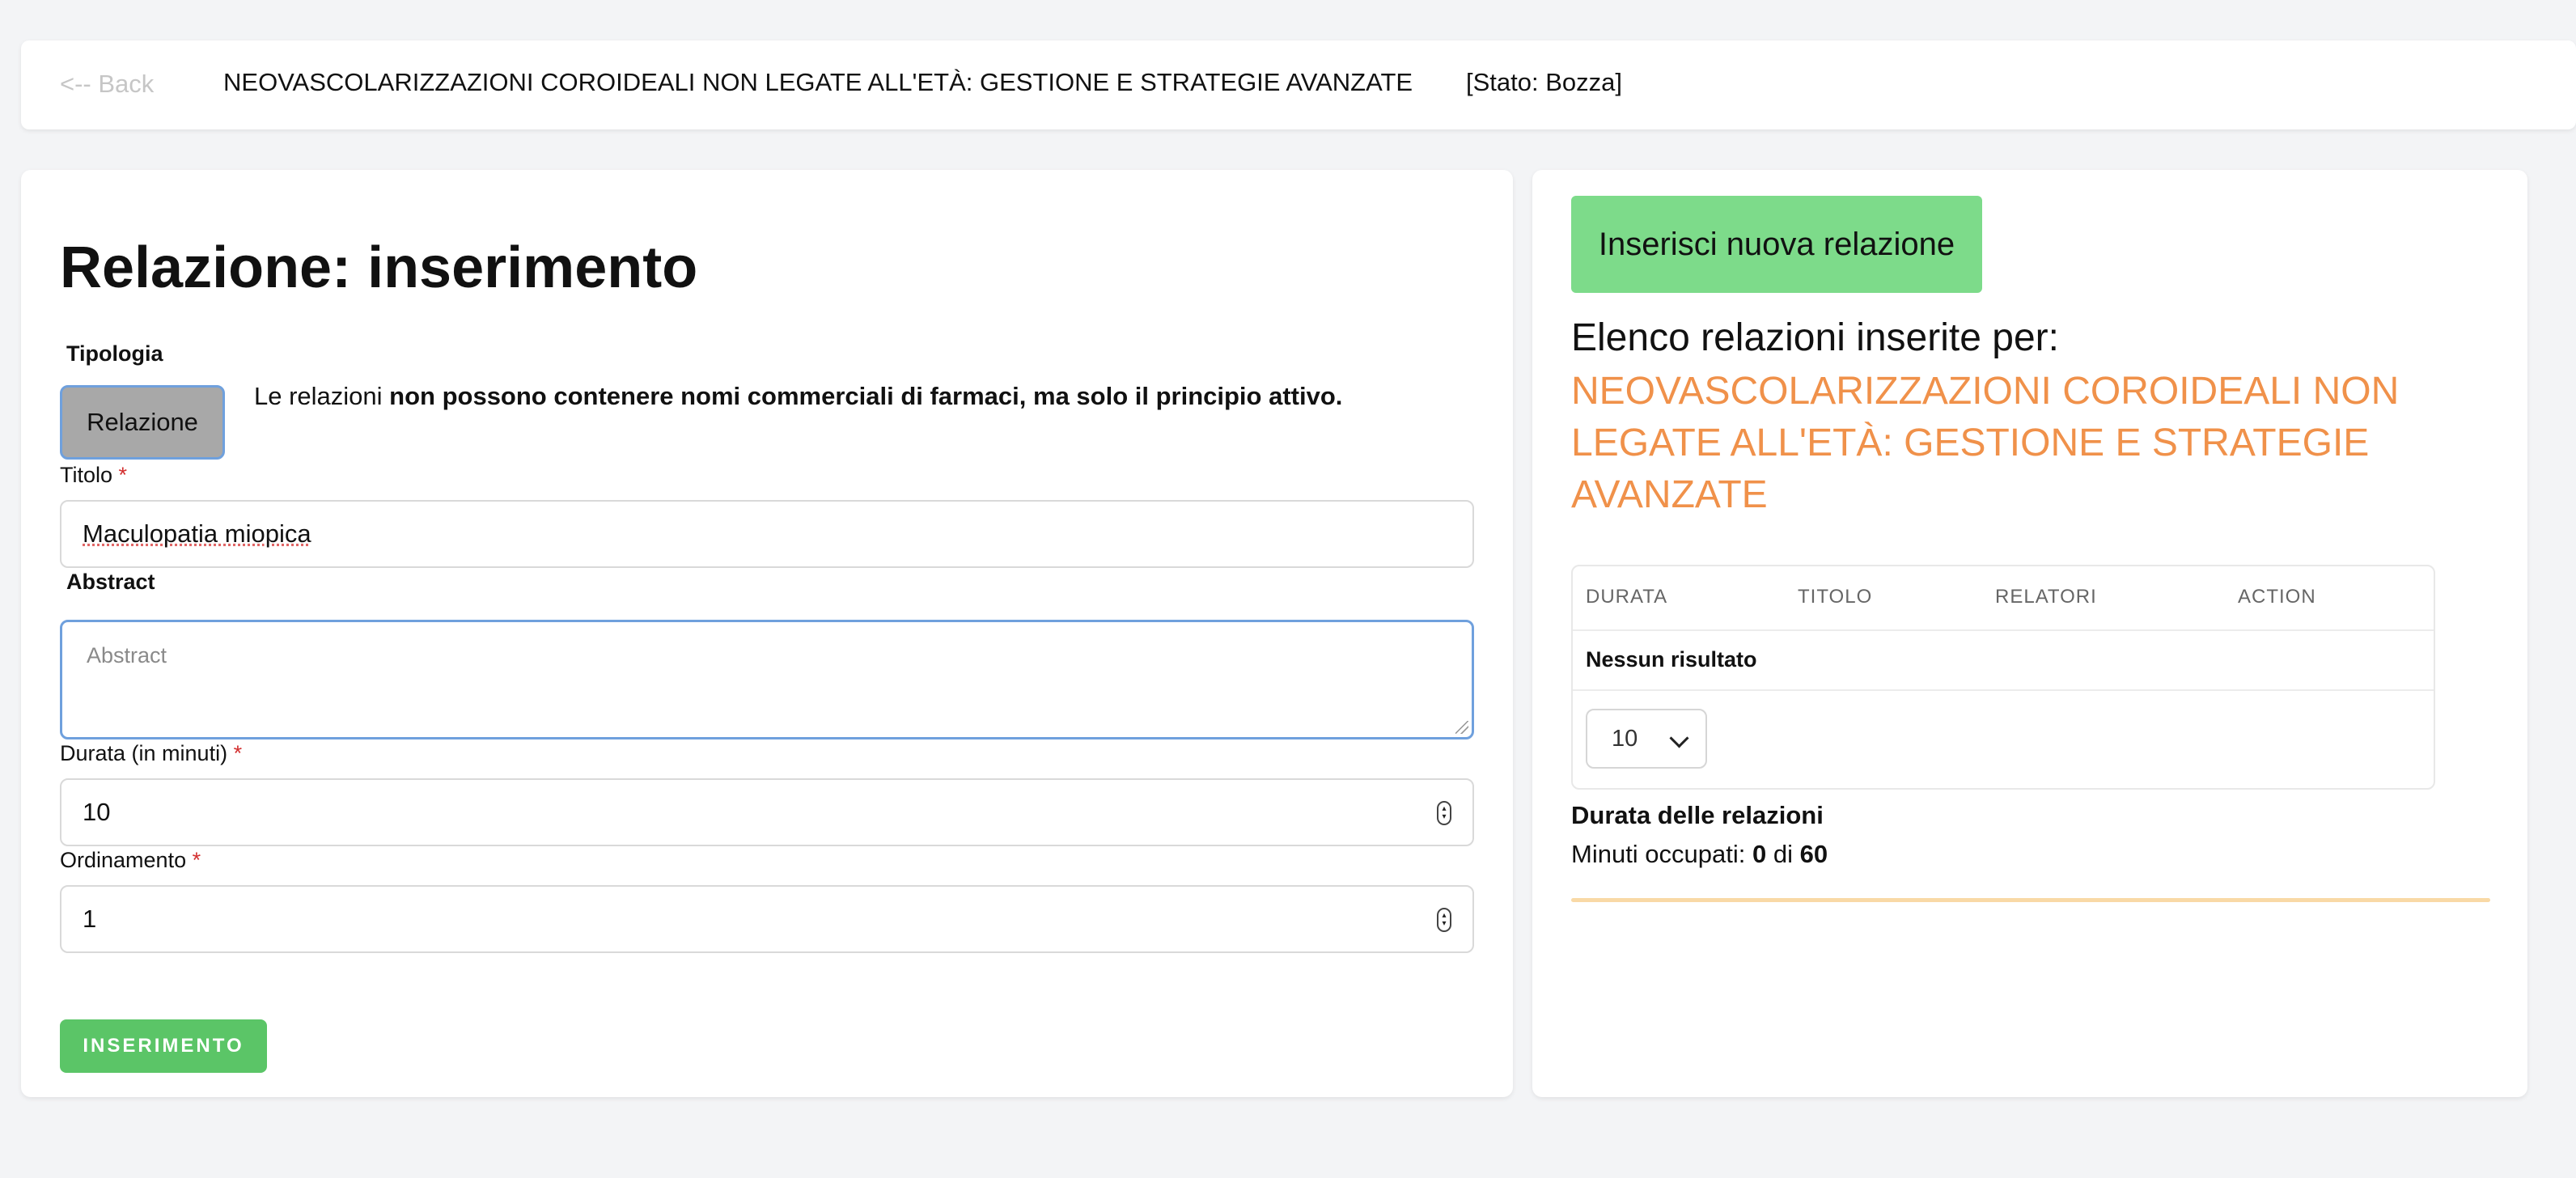  What do you see at coordinates (1783, 854) in the screenshot?
I see `of-label: di` at bounding box center [1783, 854].